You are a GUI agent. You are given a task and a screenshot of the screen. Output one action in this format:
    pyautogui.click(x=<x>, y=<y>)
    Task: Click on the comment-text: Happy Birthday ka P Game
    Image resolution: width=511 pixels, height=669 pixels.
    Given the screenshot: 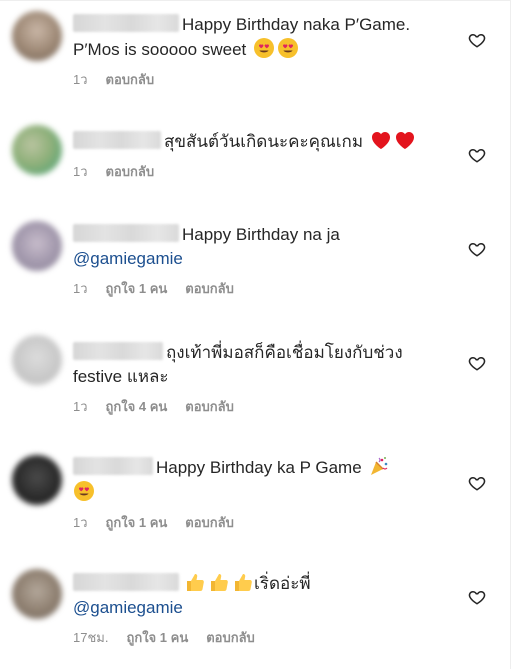 What is the action you would take?
    pyautogui.click(x=263, y=480)
    